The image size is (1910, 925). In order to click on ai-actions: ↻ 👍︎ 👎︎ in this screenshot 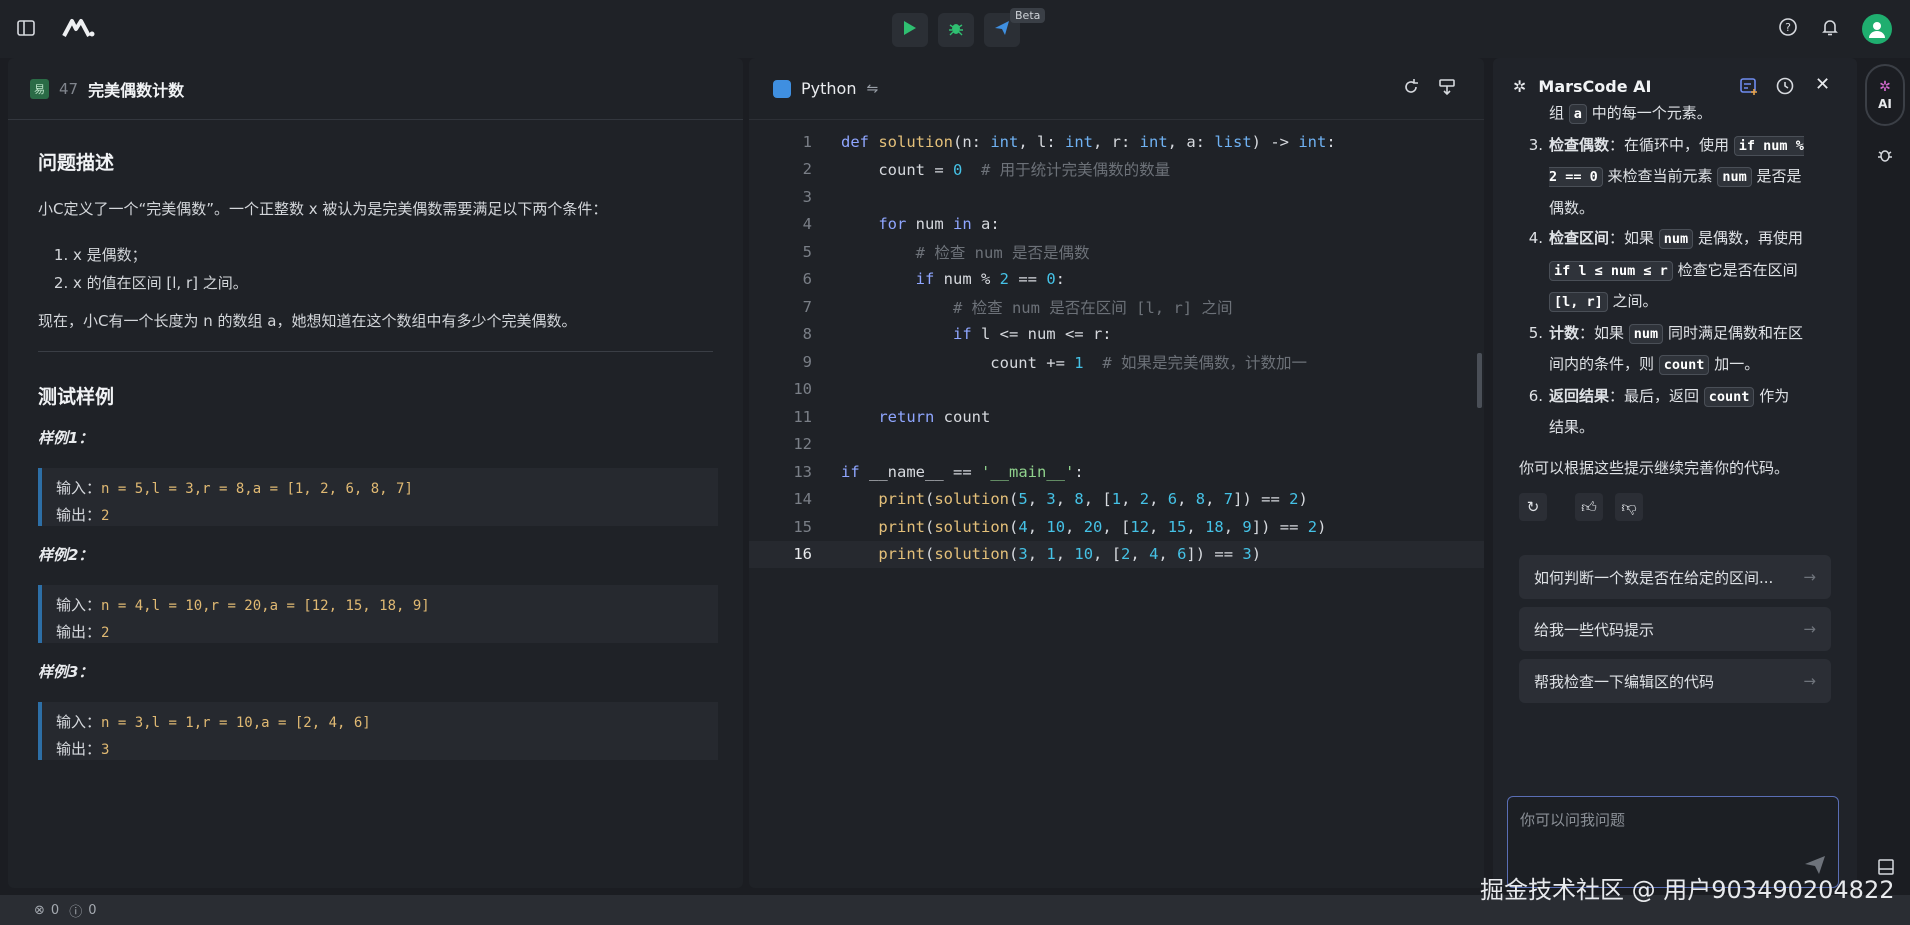, I will do `click(1675, 507)`.